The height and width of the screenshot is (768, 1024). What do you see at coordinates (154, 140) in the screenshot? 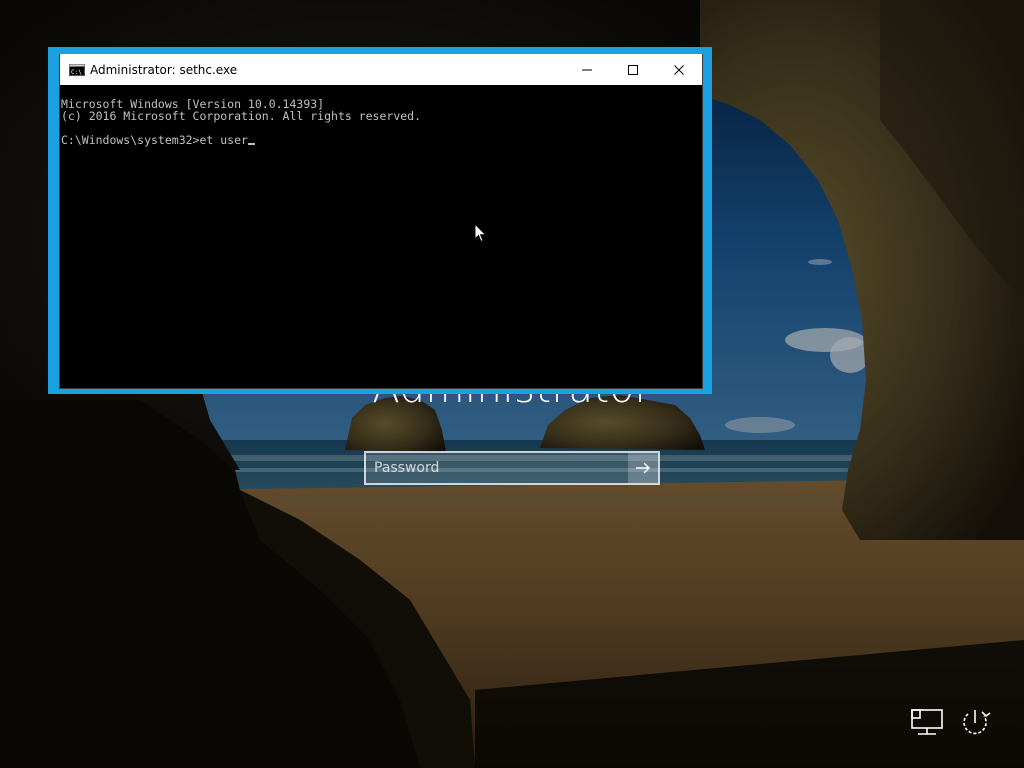
I see `console-prompt-text: C:\Windows\system32>et user` at bounding box center [154, 140].